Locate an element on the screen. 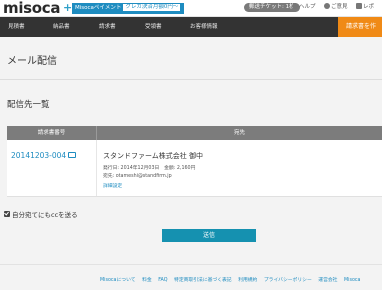  nav-delivery-notes: 納品書 is located at coordinates (61, 27).